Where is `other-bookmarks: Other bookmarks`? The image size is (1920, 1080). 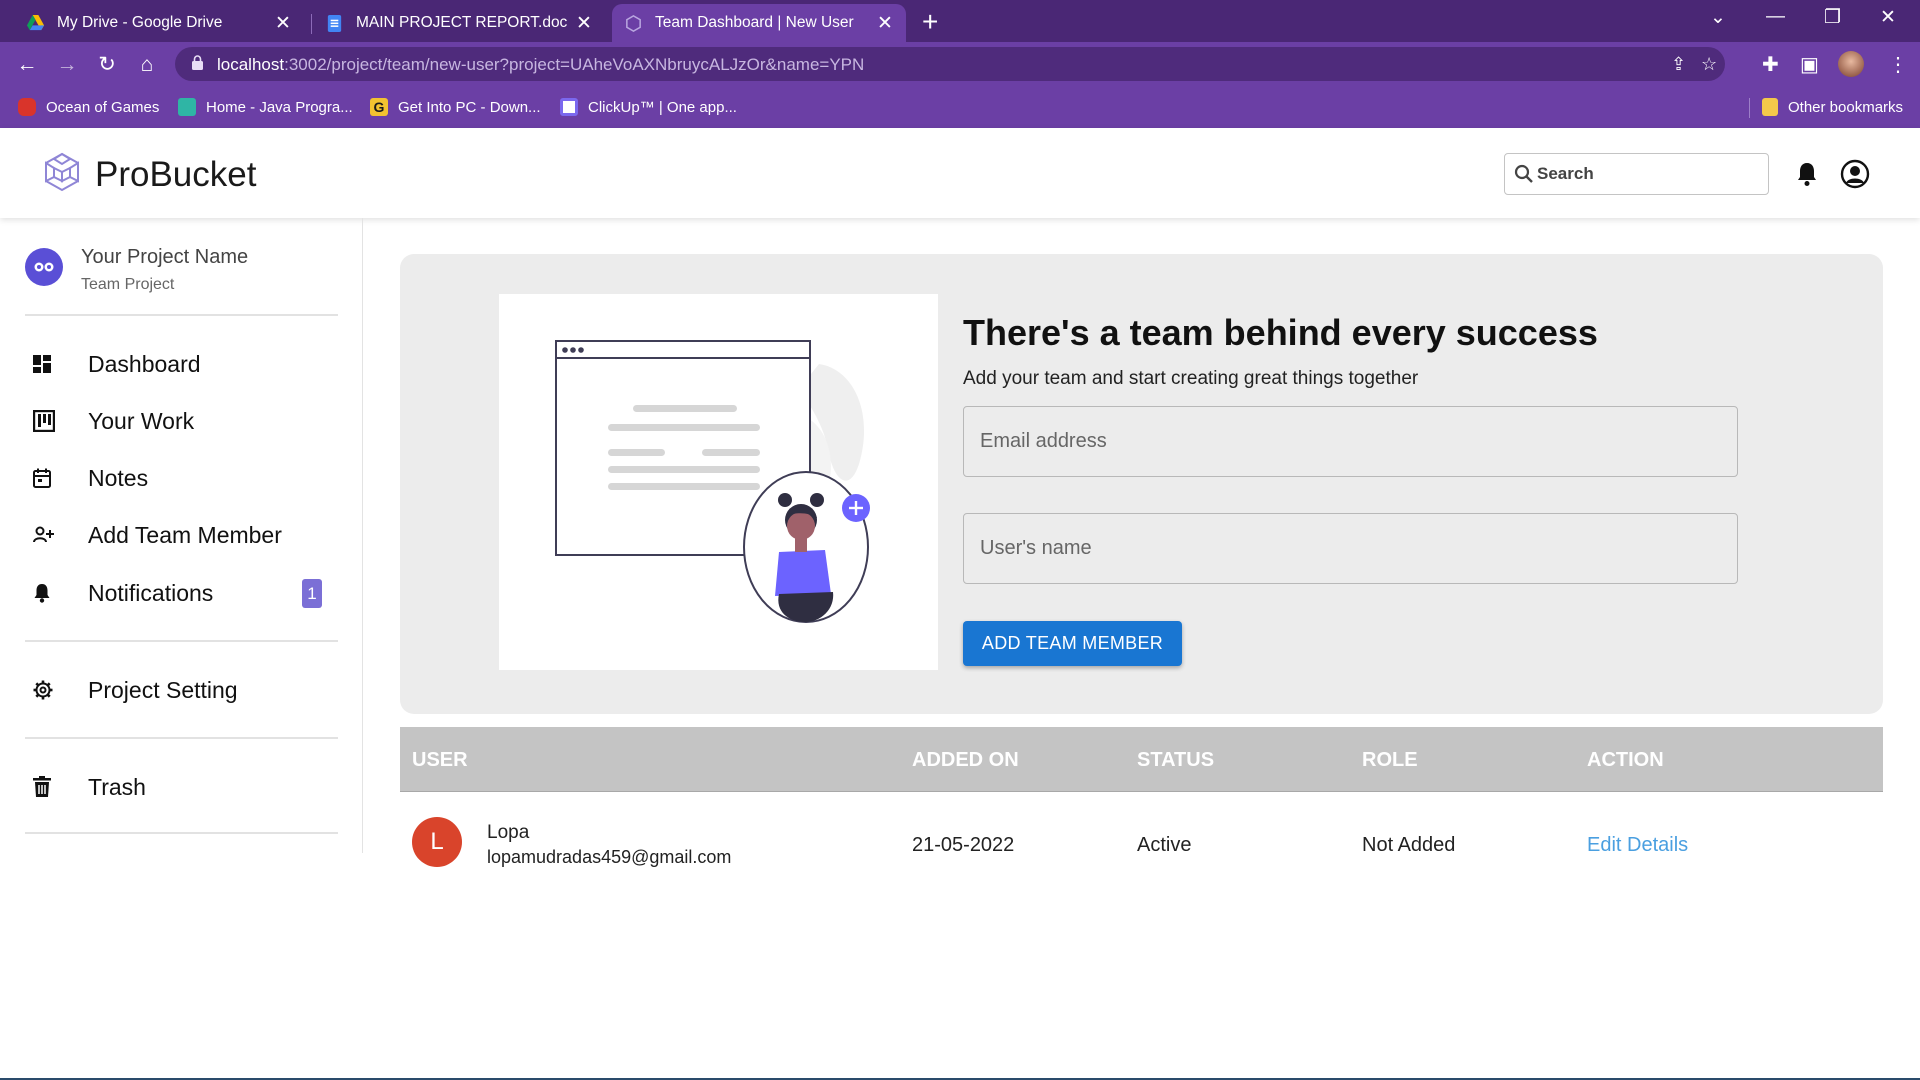 other-bookmarks: Other bookmarks is located at coordinates (1832, 107).